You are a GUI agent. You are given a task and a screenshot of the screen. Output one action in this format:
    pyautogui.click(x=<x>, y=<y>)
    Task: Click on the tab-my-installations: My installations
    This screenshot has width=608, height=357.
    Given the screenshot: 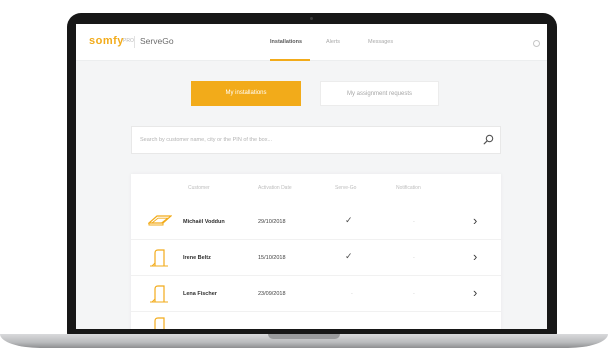 What is the action you would take?
    pyautogui.click(x=246, y=93)
    